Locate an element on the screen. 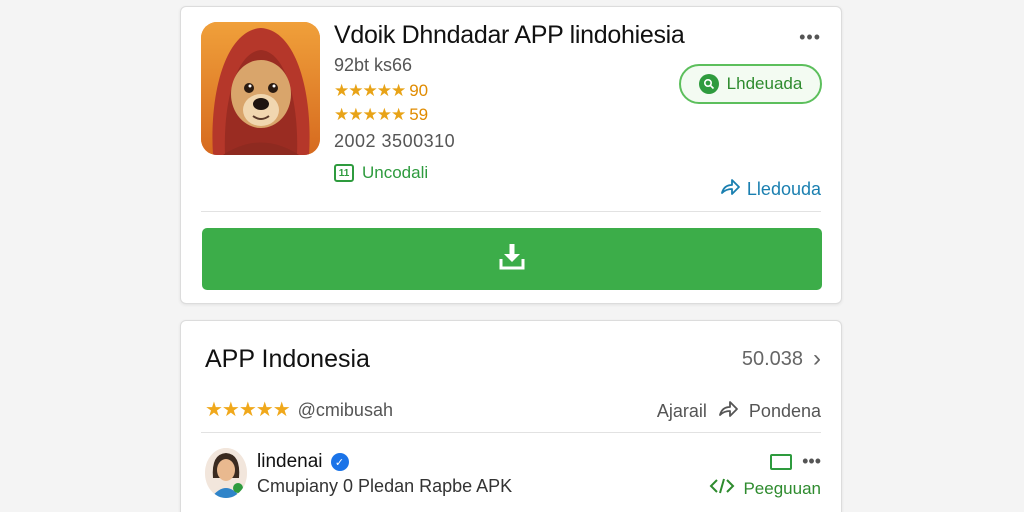  share-link: Lledouda is located at coordinates (770, 189).